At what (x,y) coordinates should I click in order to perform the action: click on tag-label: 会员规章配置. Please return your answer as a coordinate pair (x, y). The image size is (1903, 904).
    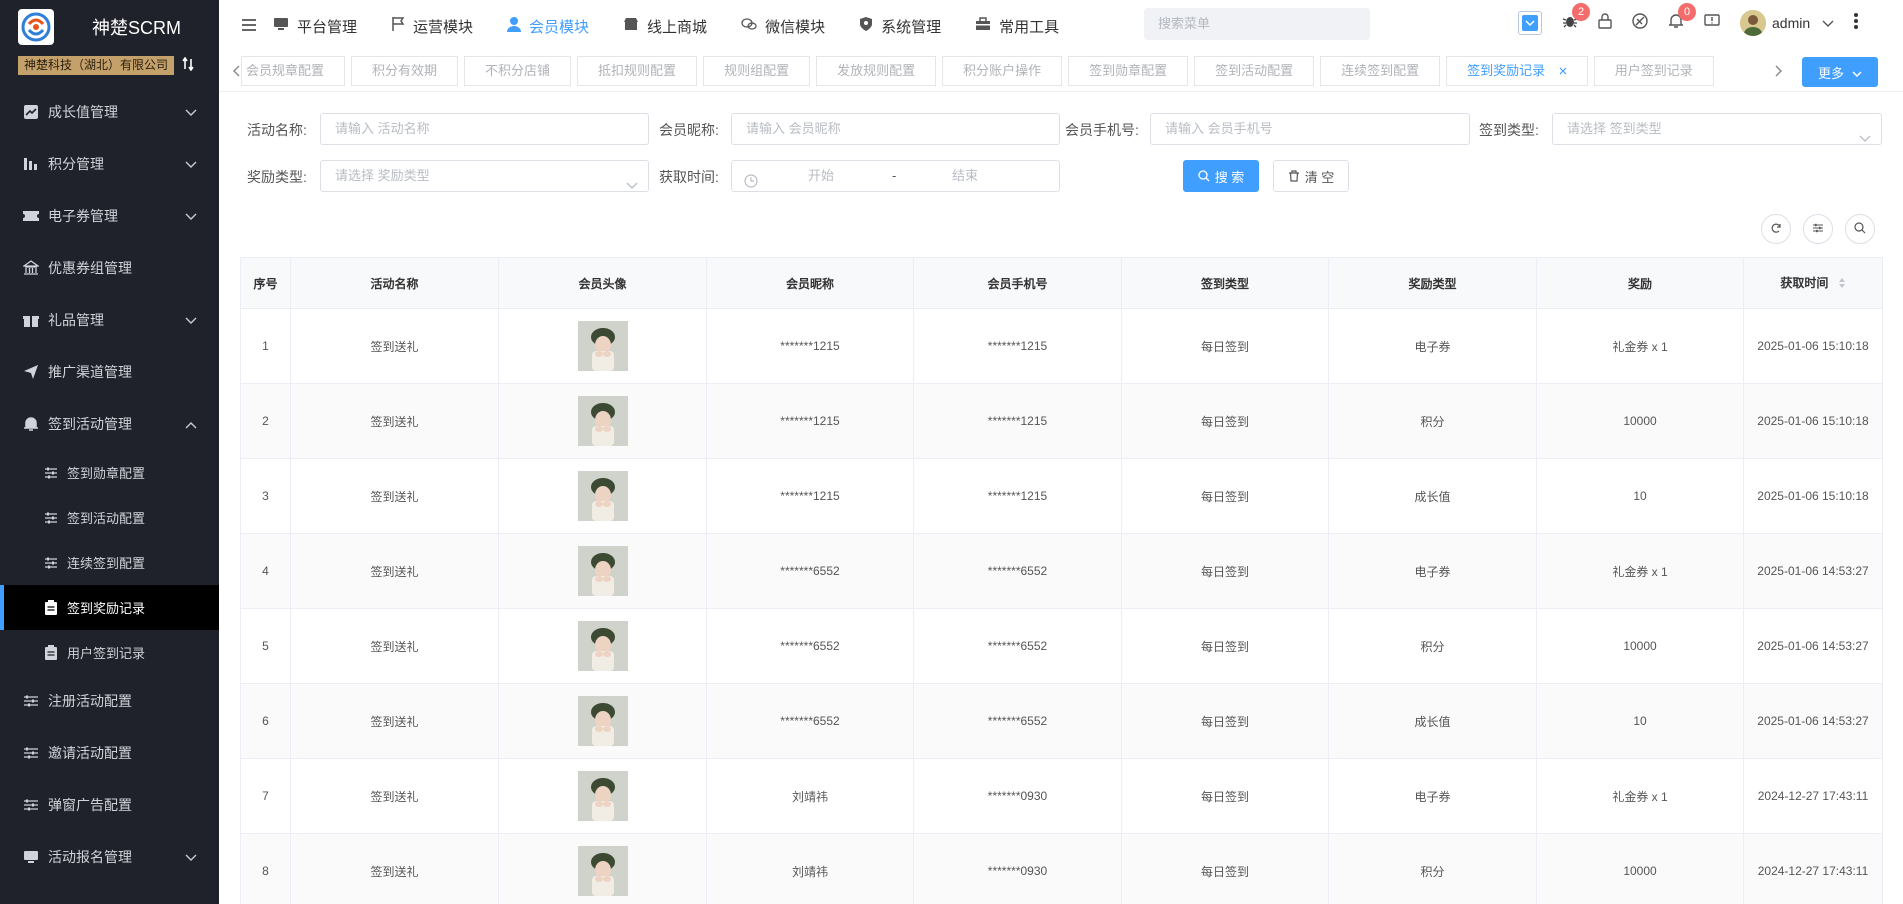
    Looking at the image, I should click on (285, 70).